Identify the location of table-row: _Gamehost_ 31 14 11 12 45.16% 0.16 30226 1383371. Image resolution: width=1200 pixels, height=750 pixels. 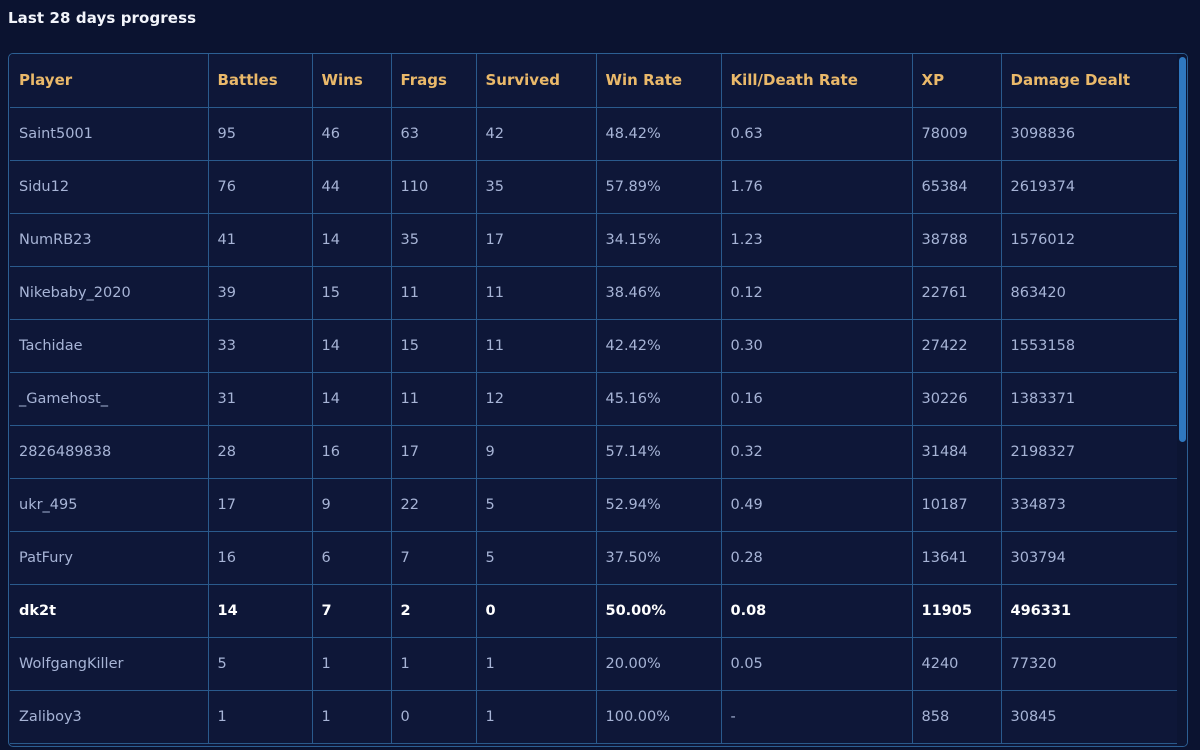
(595, 398).